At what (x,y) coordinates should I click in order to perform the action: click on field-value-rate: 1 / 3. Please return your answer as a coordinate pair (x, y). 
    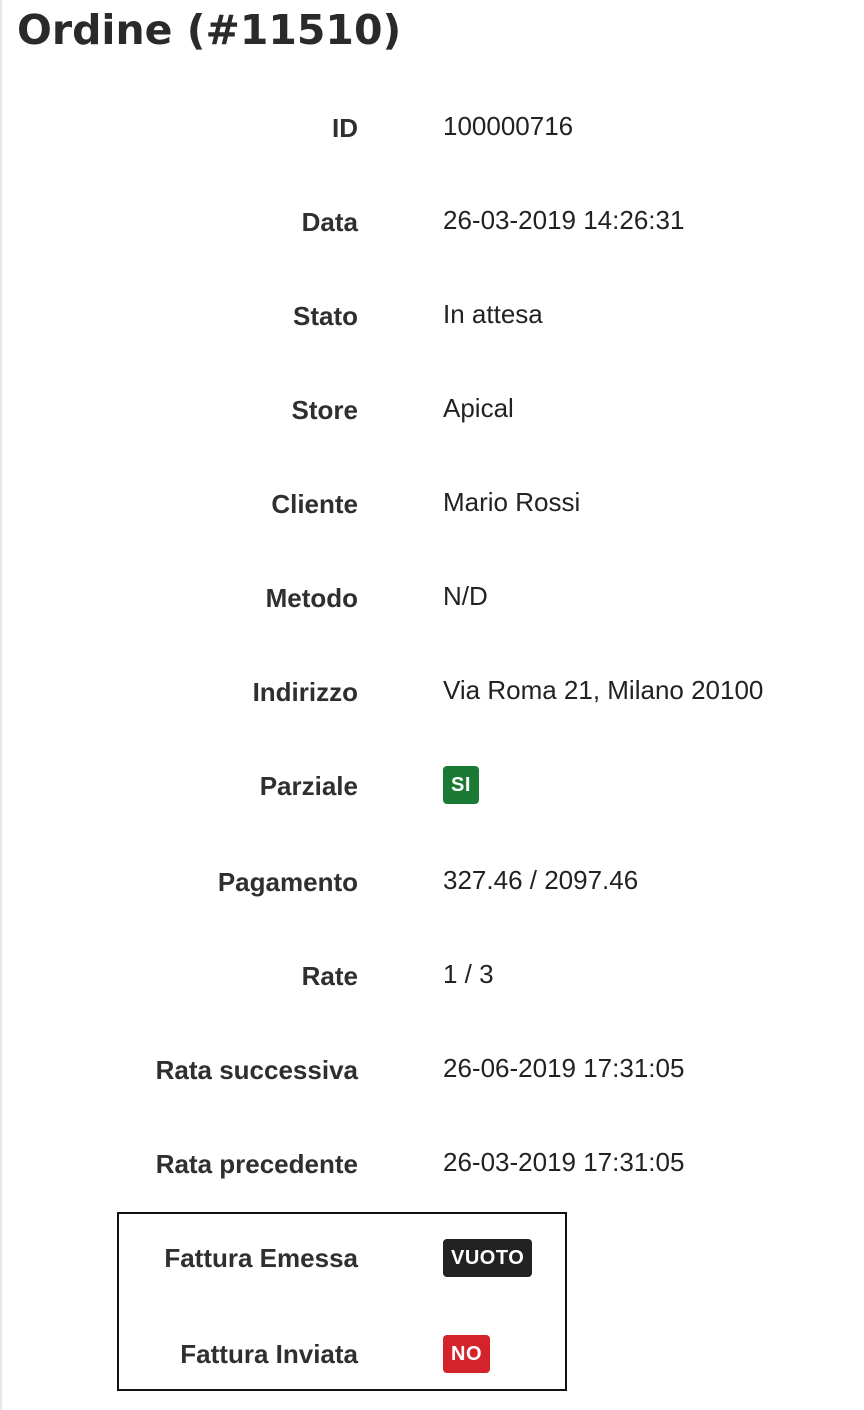
    Looking at the image, I should click on (468, 974).